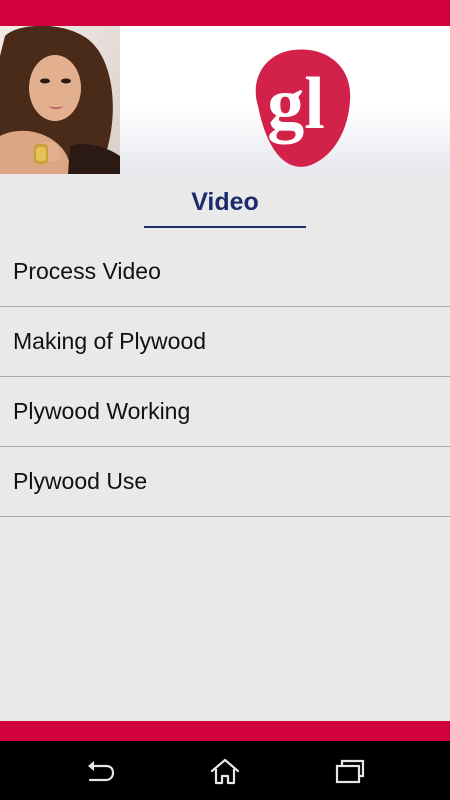  I want to click on menu-item-label: Process Video, so click(87, 271).